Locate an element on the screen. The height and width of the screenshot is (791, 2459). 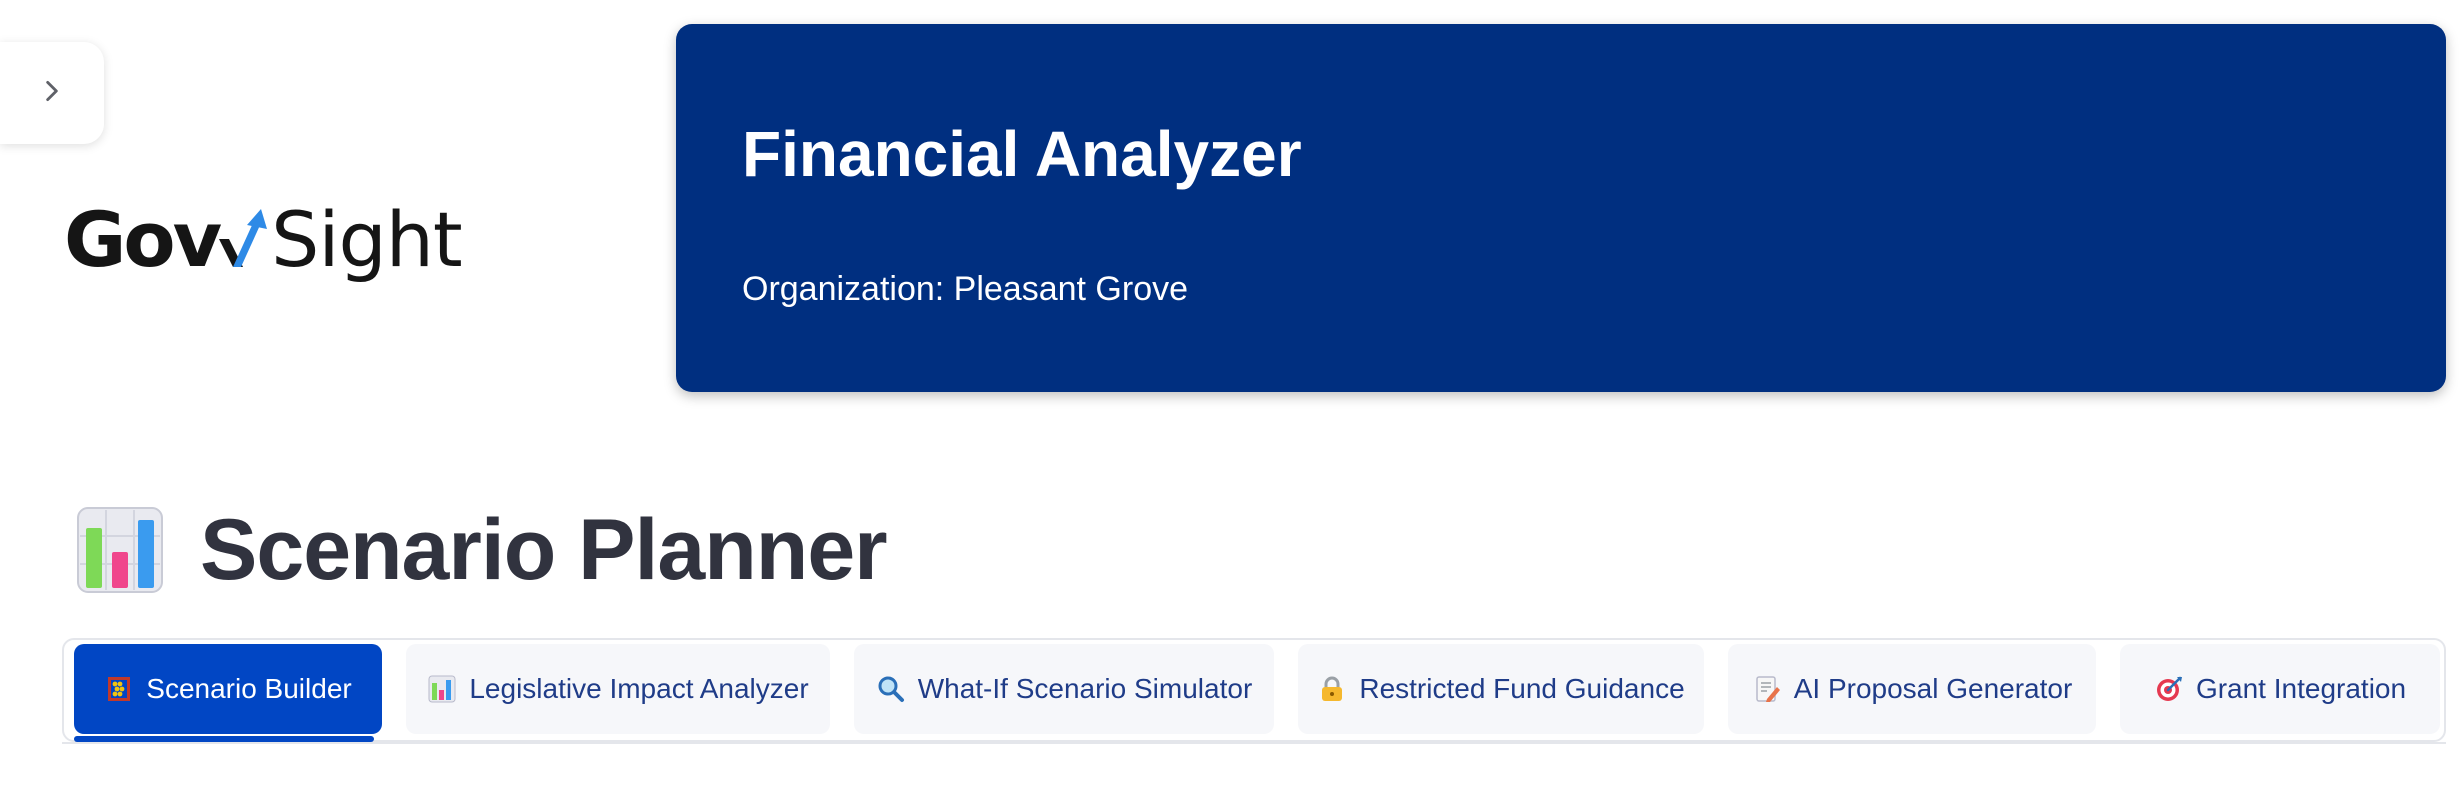
magnifier-icon is located at coordinates (891, 689).